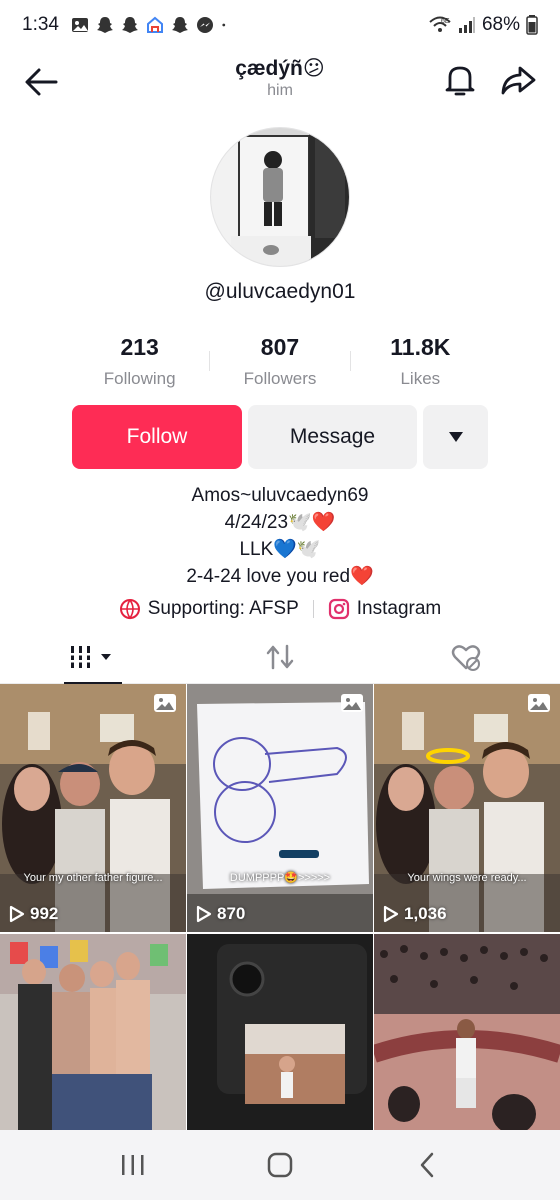 The image size is (560, 1200). I want to click on repost-icon, so click(280, 656).